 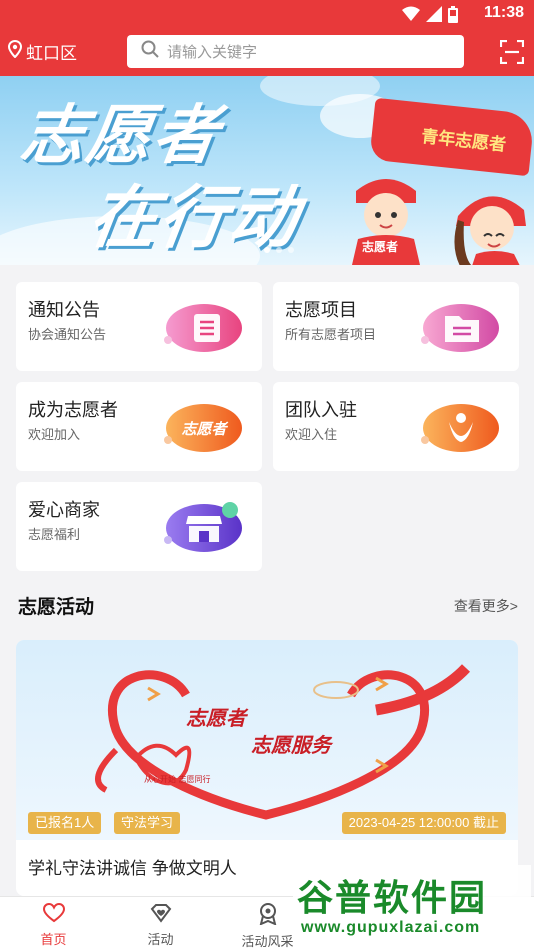 I want to click on watermark-url: www.gupuxlazai.com, so click(x=391, y=927).